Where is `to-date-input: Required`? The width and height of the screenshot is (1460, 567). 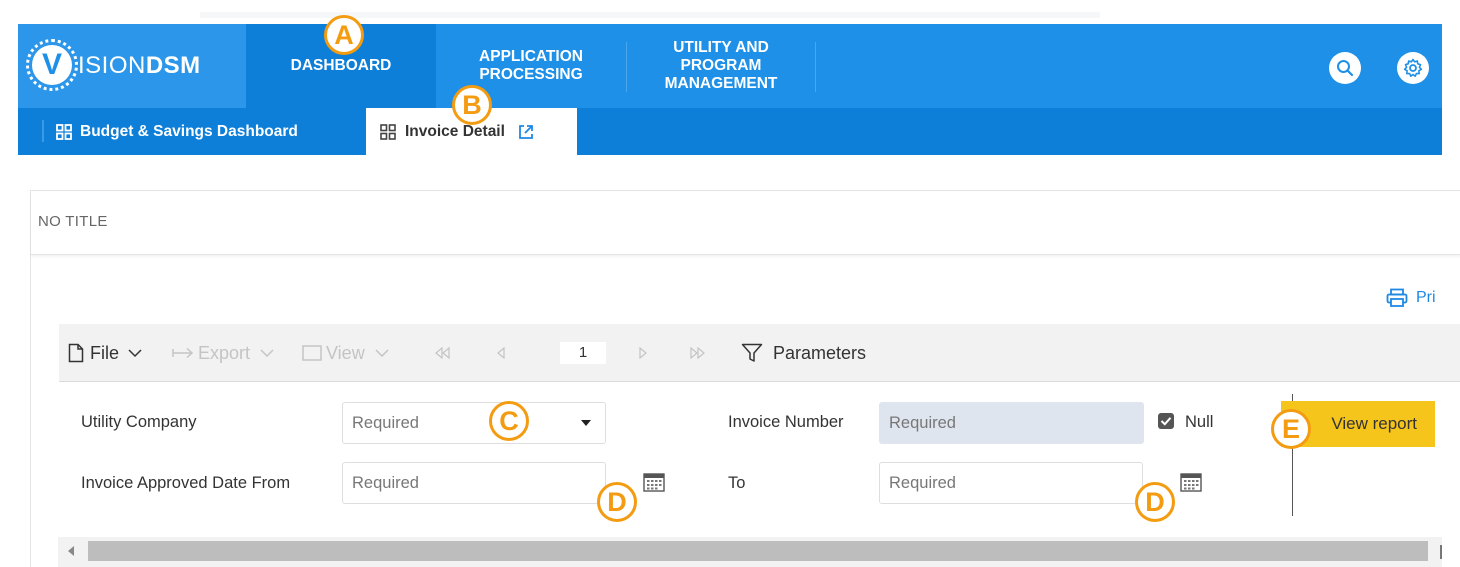 to-date-input: Required is located at coordinates (1011, 483).